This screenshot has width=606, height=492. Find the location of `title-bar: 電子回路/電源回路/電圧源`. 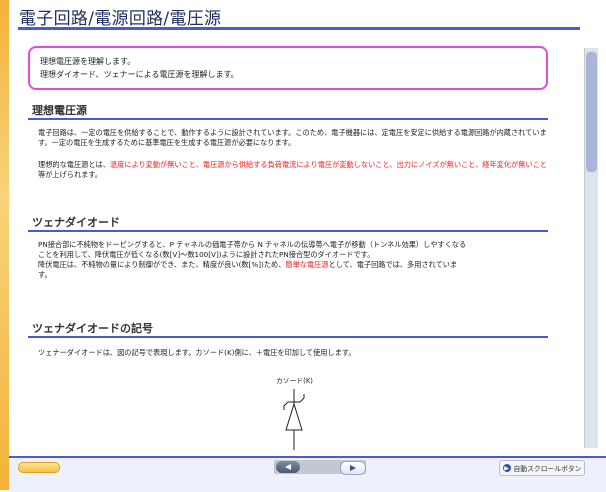

title-bar: 電子回路/電源回路/電圧源 is located at coordinates (307, 14).